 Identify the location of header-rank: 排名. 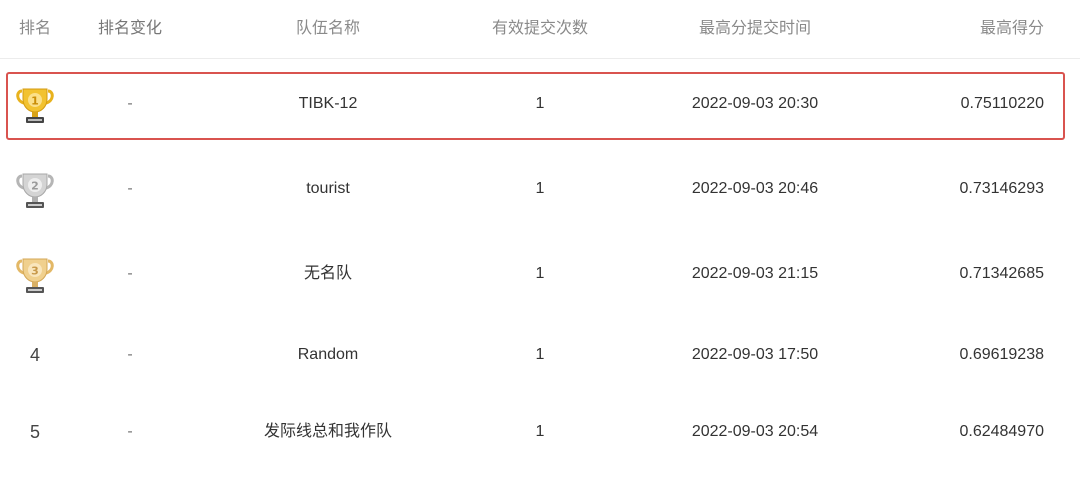
(34, 28).